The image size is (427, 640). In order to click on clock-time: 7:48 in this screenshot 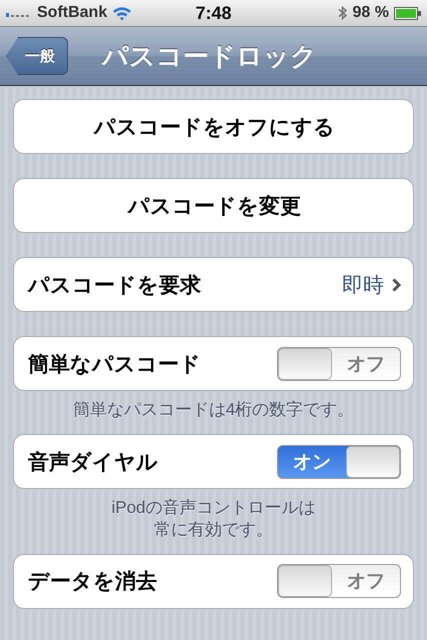, I will do `click(213, 13)`.